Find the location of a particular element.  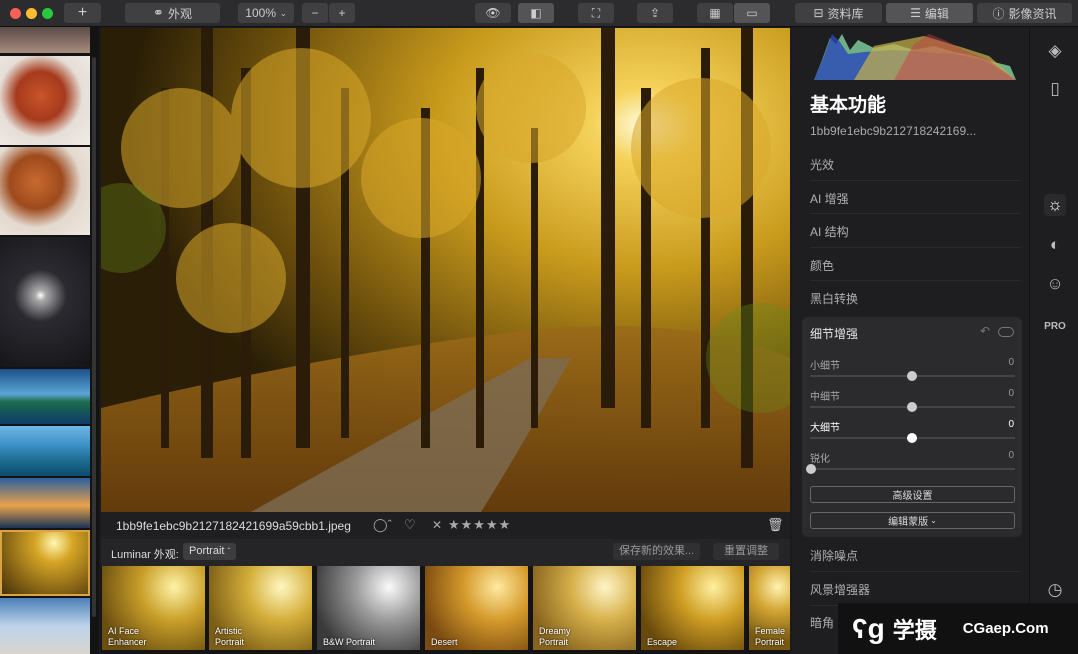

detail-enhance-card: 细节增强 ↶ 小细节 0 中细节 0 大细节 0 锐化 0 高级设置 编辑蒙版 ⌄ is located at coordinates (912, 427).